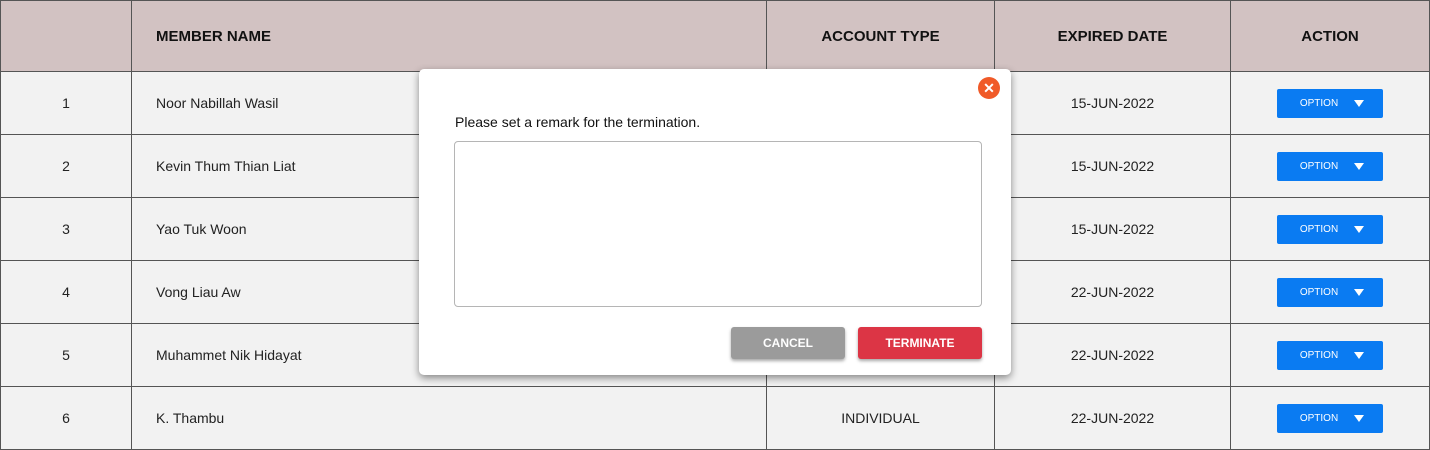  I want to click on row-number: 4, so click(66, 292).